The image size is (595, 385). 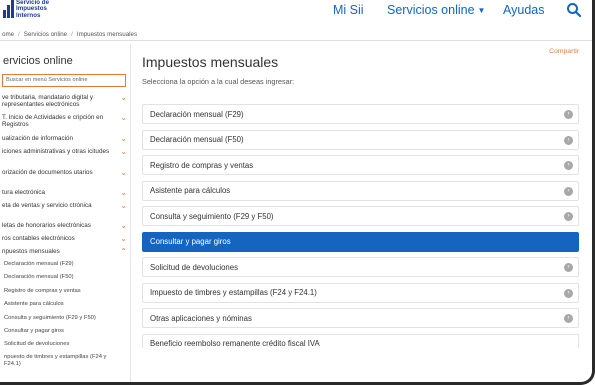 I want to click on option-label: Asistente para cálculos, so click(x=190, y=190).